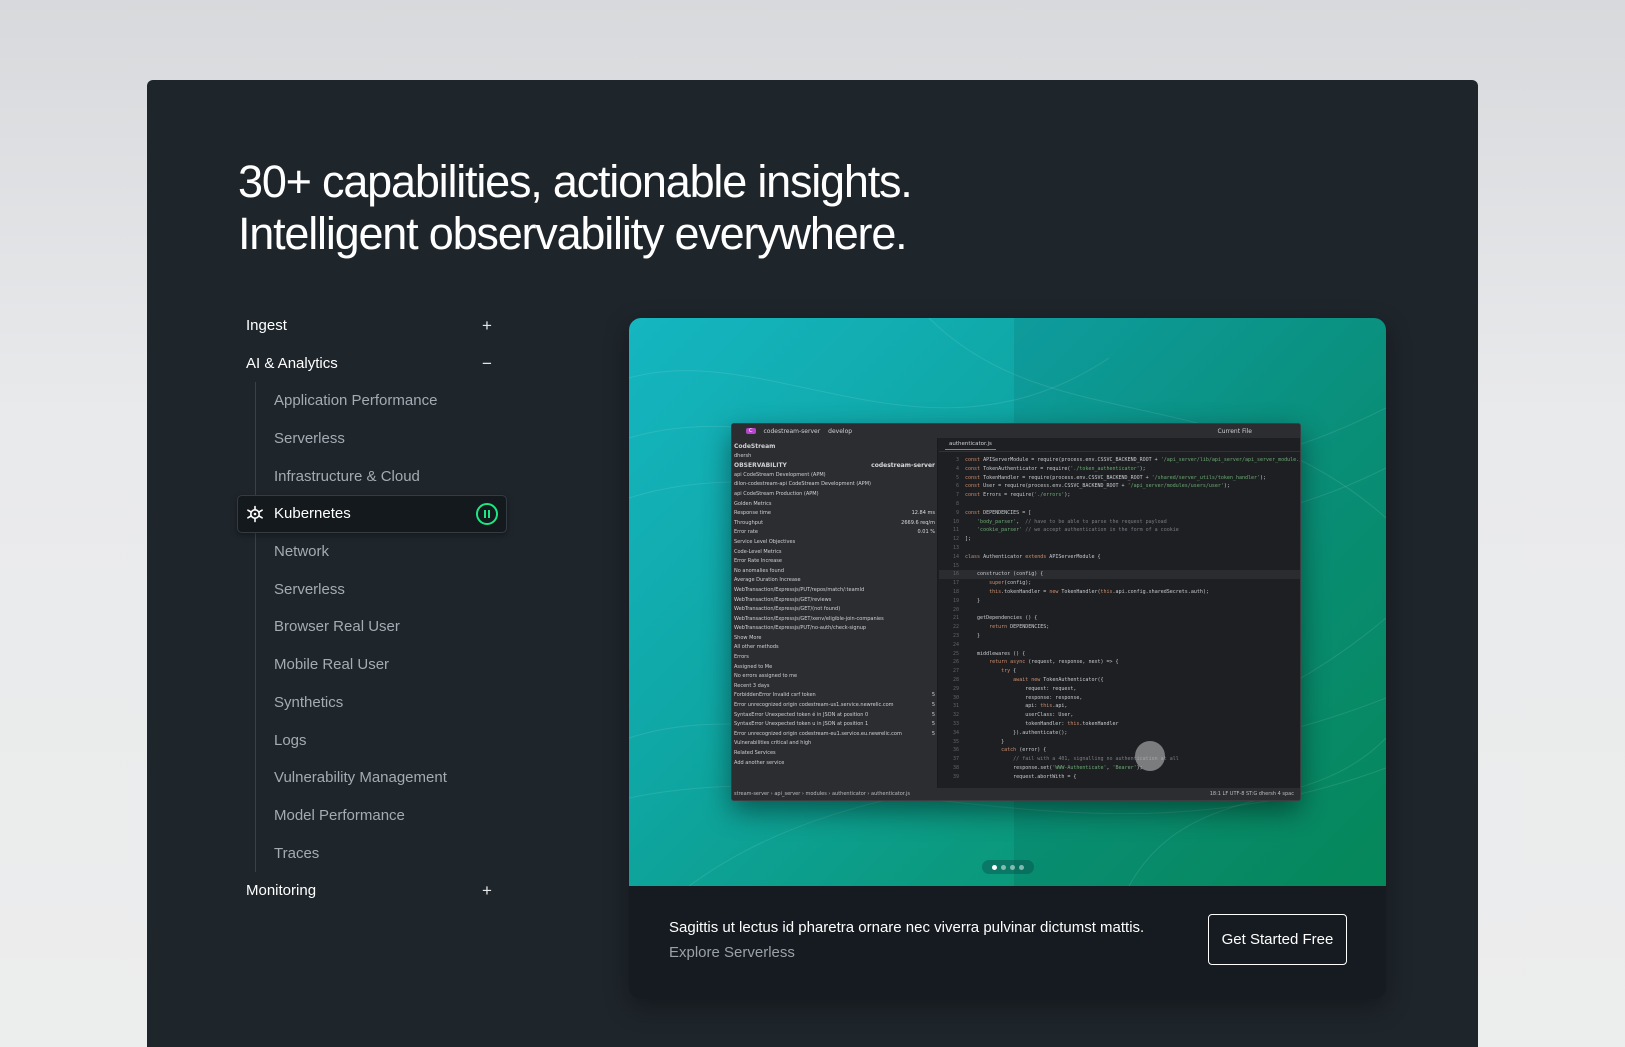 Image resolution: width=1625 pixels, height=1047 pixels. I want to click on nav-item-kubernetes-label: Kubernetes, so click(312, 514).